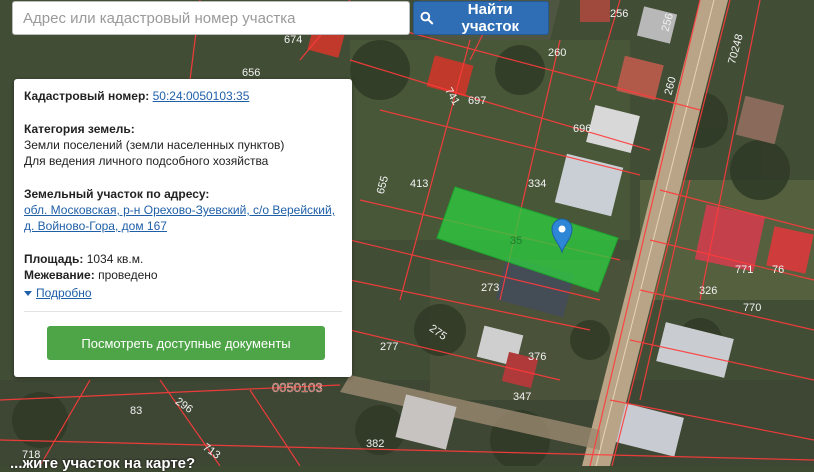 This screenshot has width=814, height=472. What do you see at coordinates (183, 293) in the screenshot?
I see `details-toggle: Подробно` at bounding box center [183, 293].